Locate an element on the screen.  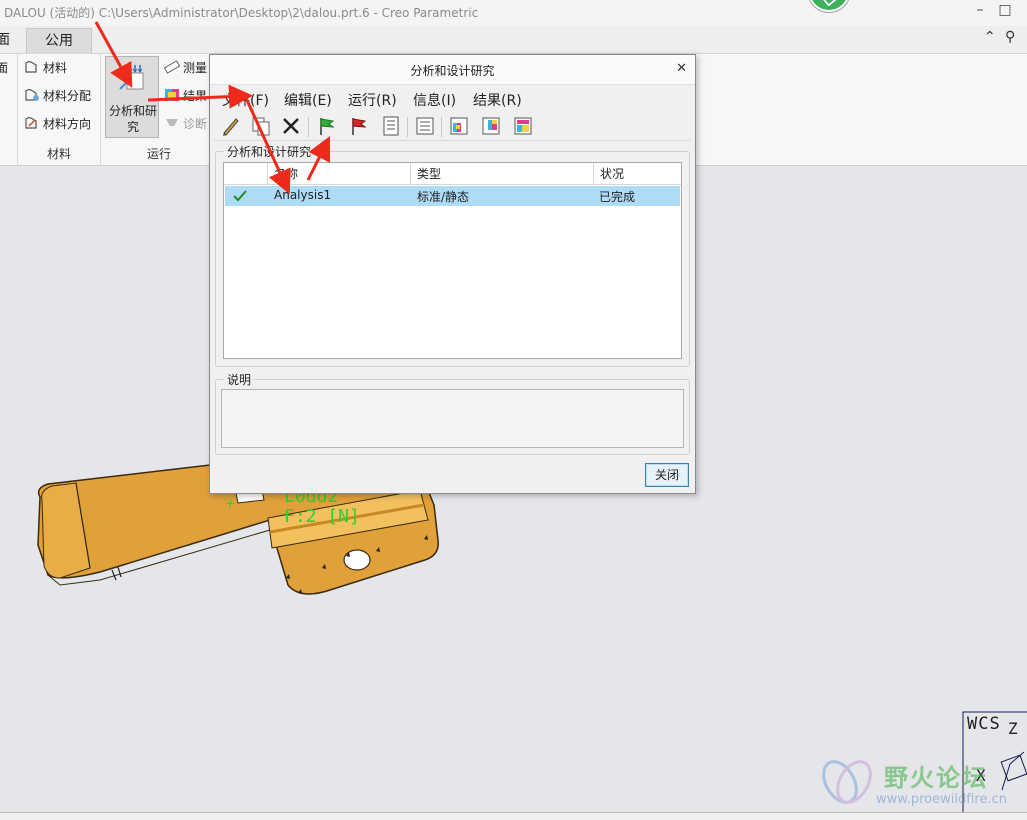
start-green-flag-icon is located at coordinates (327, 126).